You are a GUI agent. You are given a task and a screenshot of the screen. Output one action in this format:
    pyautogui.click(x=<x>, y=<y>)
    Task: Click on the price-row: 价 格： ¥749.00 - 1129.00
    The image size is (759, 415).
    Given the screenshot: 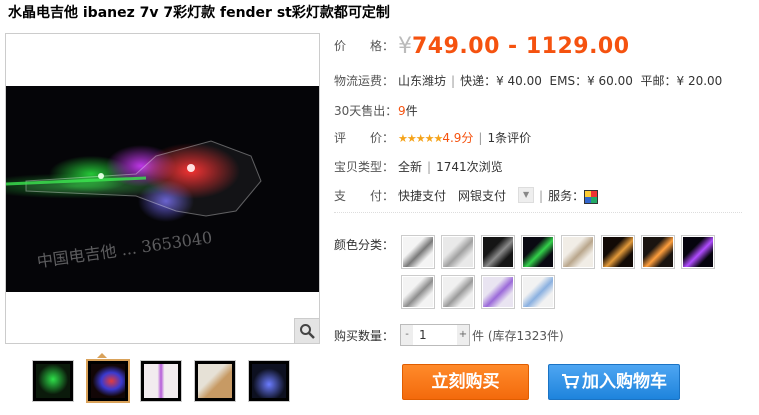 What is the action you would take?
    pyautogui.click(x=482, y=46)
    